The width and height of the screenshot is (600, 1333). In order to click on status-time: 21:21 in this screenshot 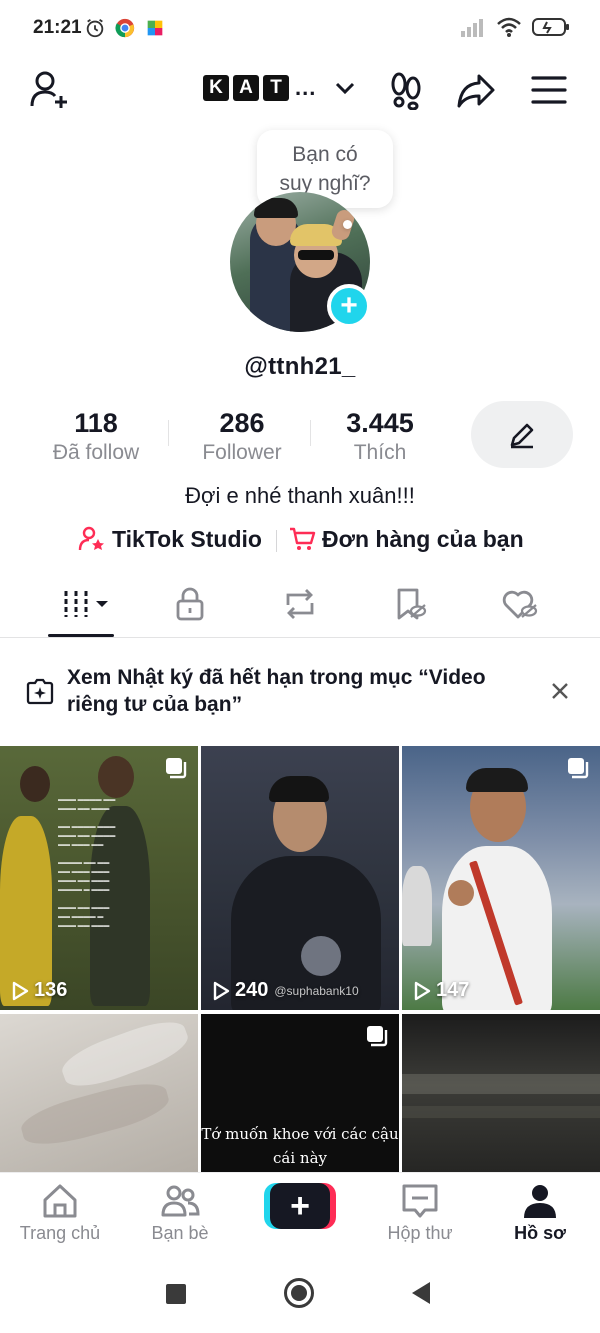, I will do `click(57, 27)`.